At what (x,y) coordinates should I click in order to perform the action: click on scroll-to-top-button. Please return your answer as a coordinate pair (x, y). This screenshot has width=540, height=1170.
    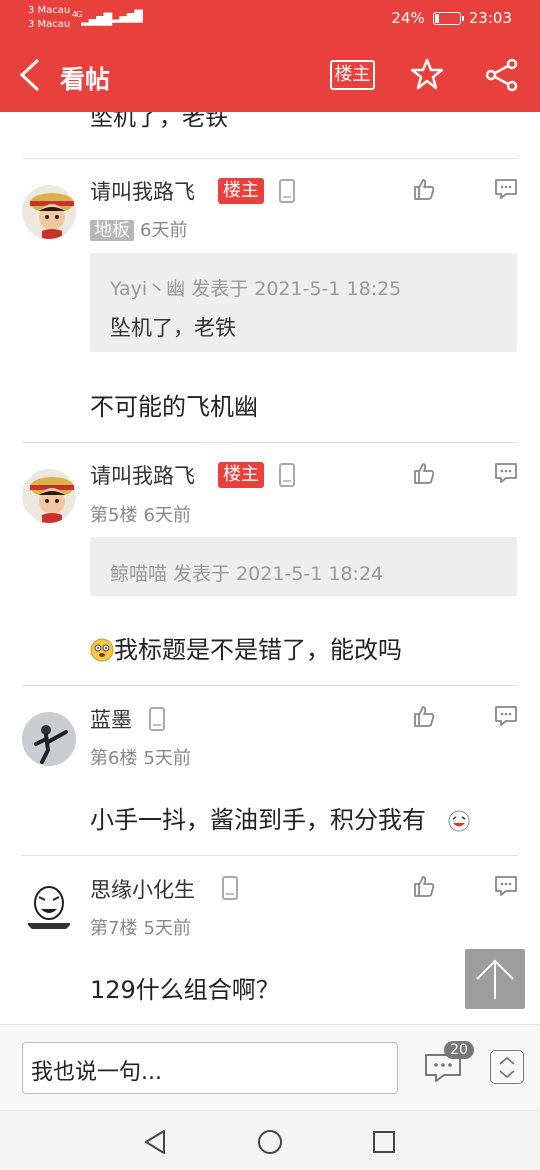
    Looking at the image, I should click on (495, 979).